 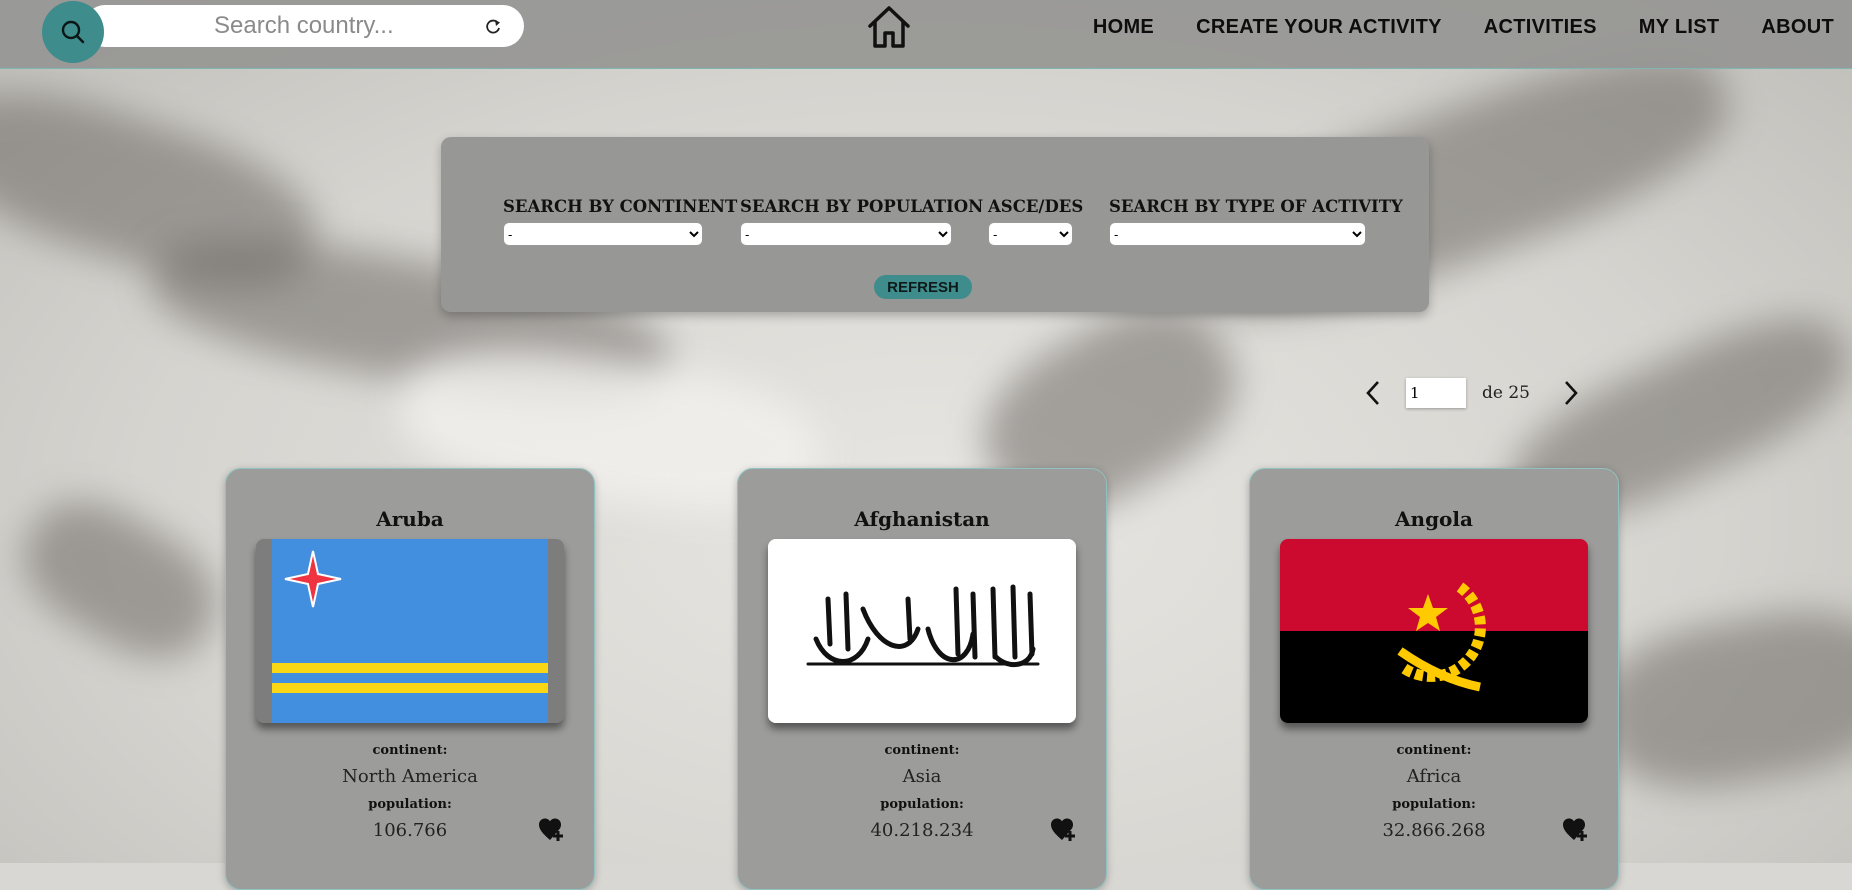 I want to click on next-page-button, so click(x=1571, y=393).